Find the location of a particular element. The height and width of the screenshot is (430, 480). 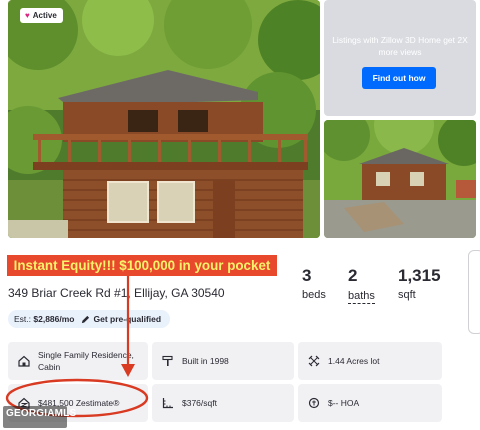

baths-label: baths is located at coordinates (361, 297).